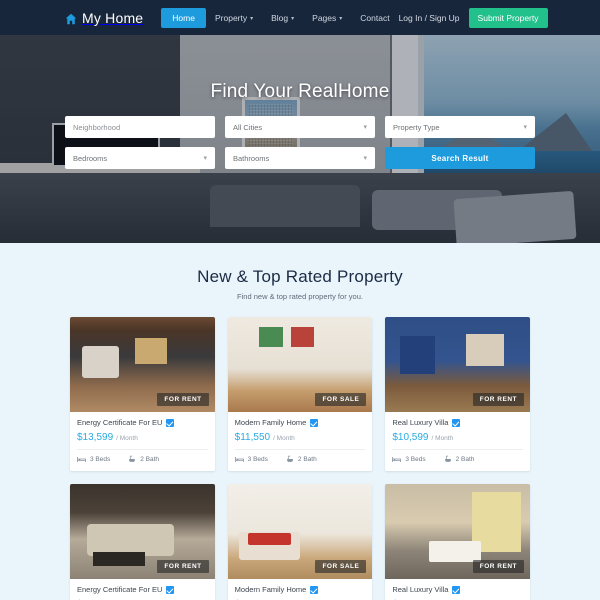 This screenshot has width=600, height=600. What do you see at coordinates (90, 158) in the screenshot?
I see `bedrooms-select-value: Bedrooms` at bounding box center [90, 158].